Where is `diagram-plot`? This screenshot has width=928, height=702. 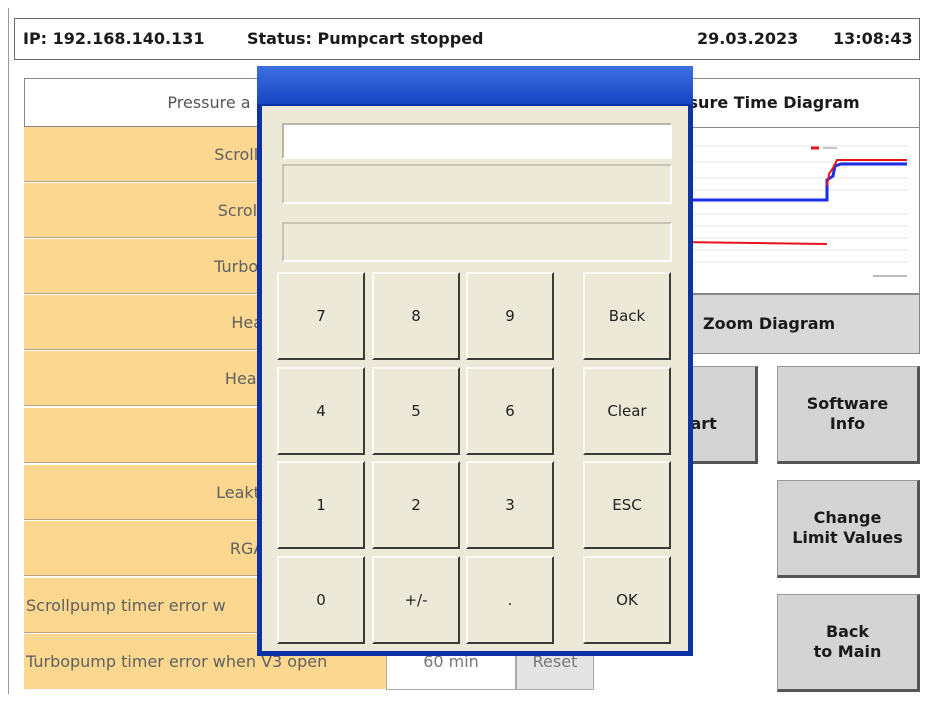 diagram-plot is located at coordinates (792, 211).